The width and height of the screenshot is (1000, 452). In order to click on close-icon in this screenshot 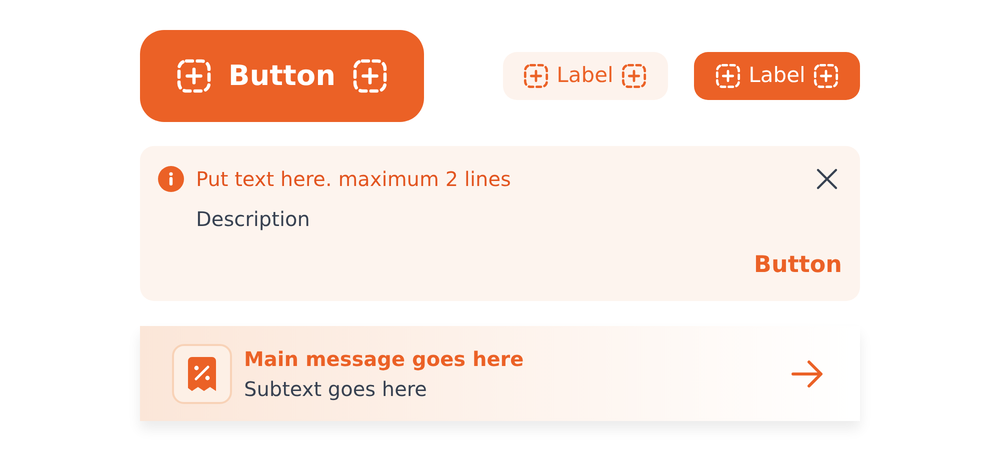, I will do `click(827, 179)`.